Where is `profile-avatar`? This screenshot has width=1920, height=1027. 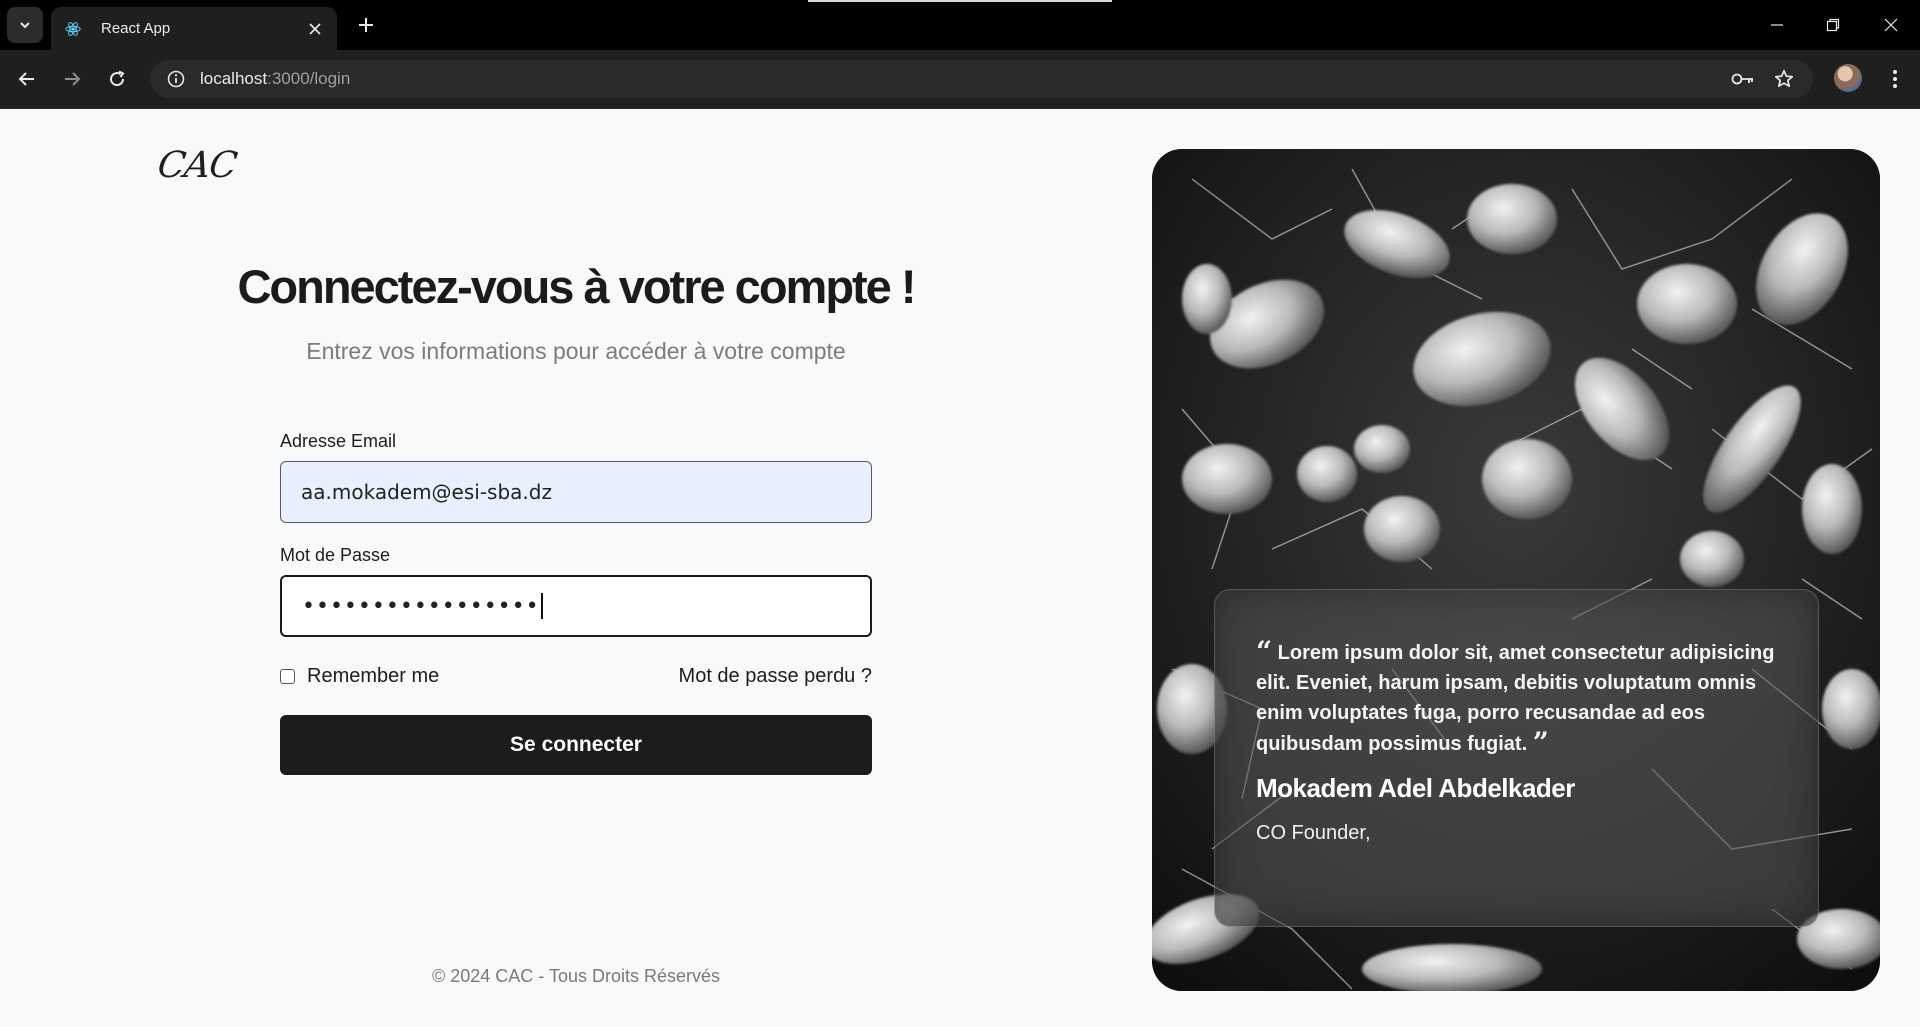
profile-avatar is located at coordinates (1848, 78).